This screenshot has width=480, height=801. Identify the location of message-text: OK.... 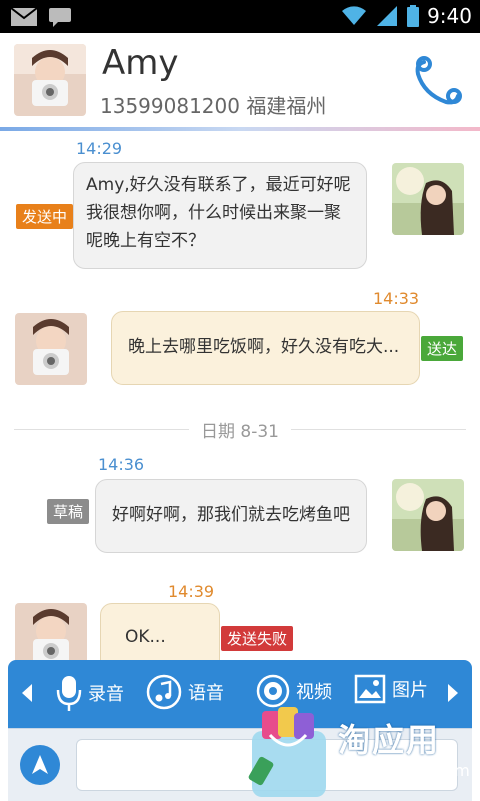
(145, 637).